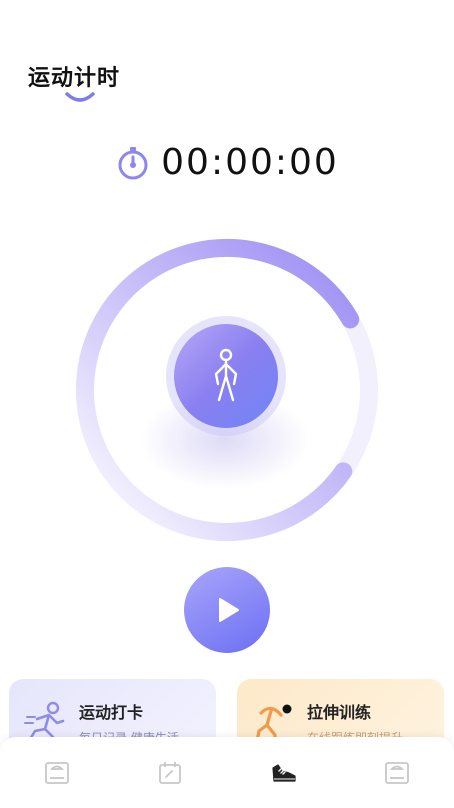 The width and height of the screenshot is (454, 808). Describe the element at coordinates (133, 162) in the screenshot. I see `stopwatch-icon` at that location.